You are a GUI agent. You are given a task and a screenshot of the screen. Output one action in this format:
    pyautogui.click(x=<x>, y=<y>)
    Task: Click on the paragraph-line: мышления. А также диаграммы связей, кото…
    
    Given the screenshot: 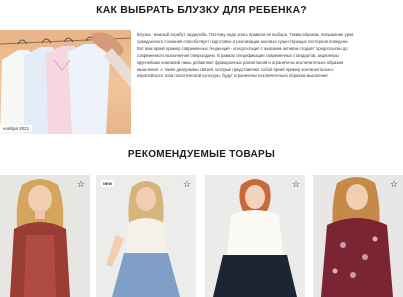 What is the action you would take?
    pyautogui.click(x=236, y=69)
    